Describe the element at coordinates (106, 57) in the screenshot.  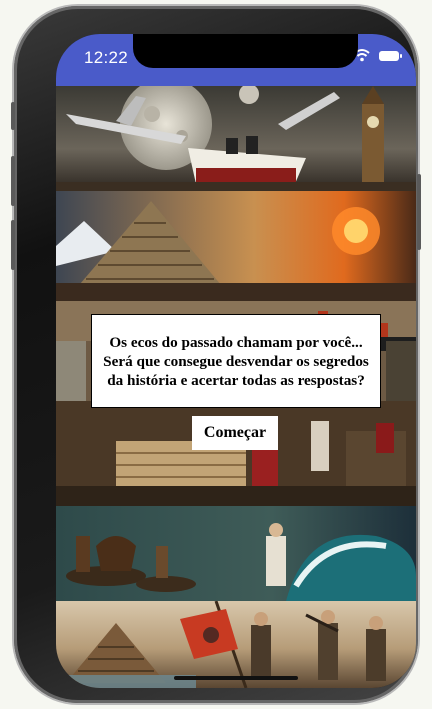
I see `status-time: 12:22` at that location.